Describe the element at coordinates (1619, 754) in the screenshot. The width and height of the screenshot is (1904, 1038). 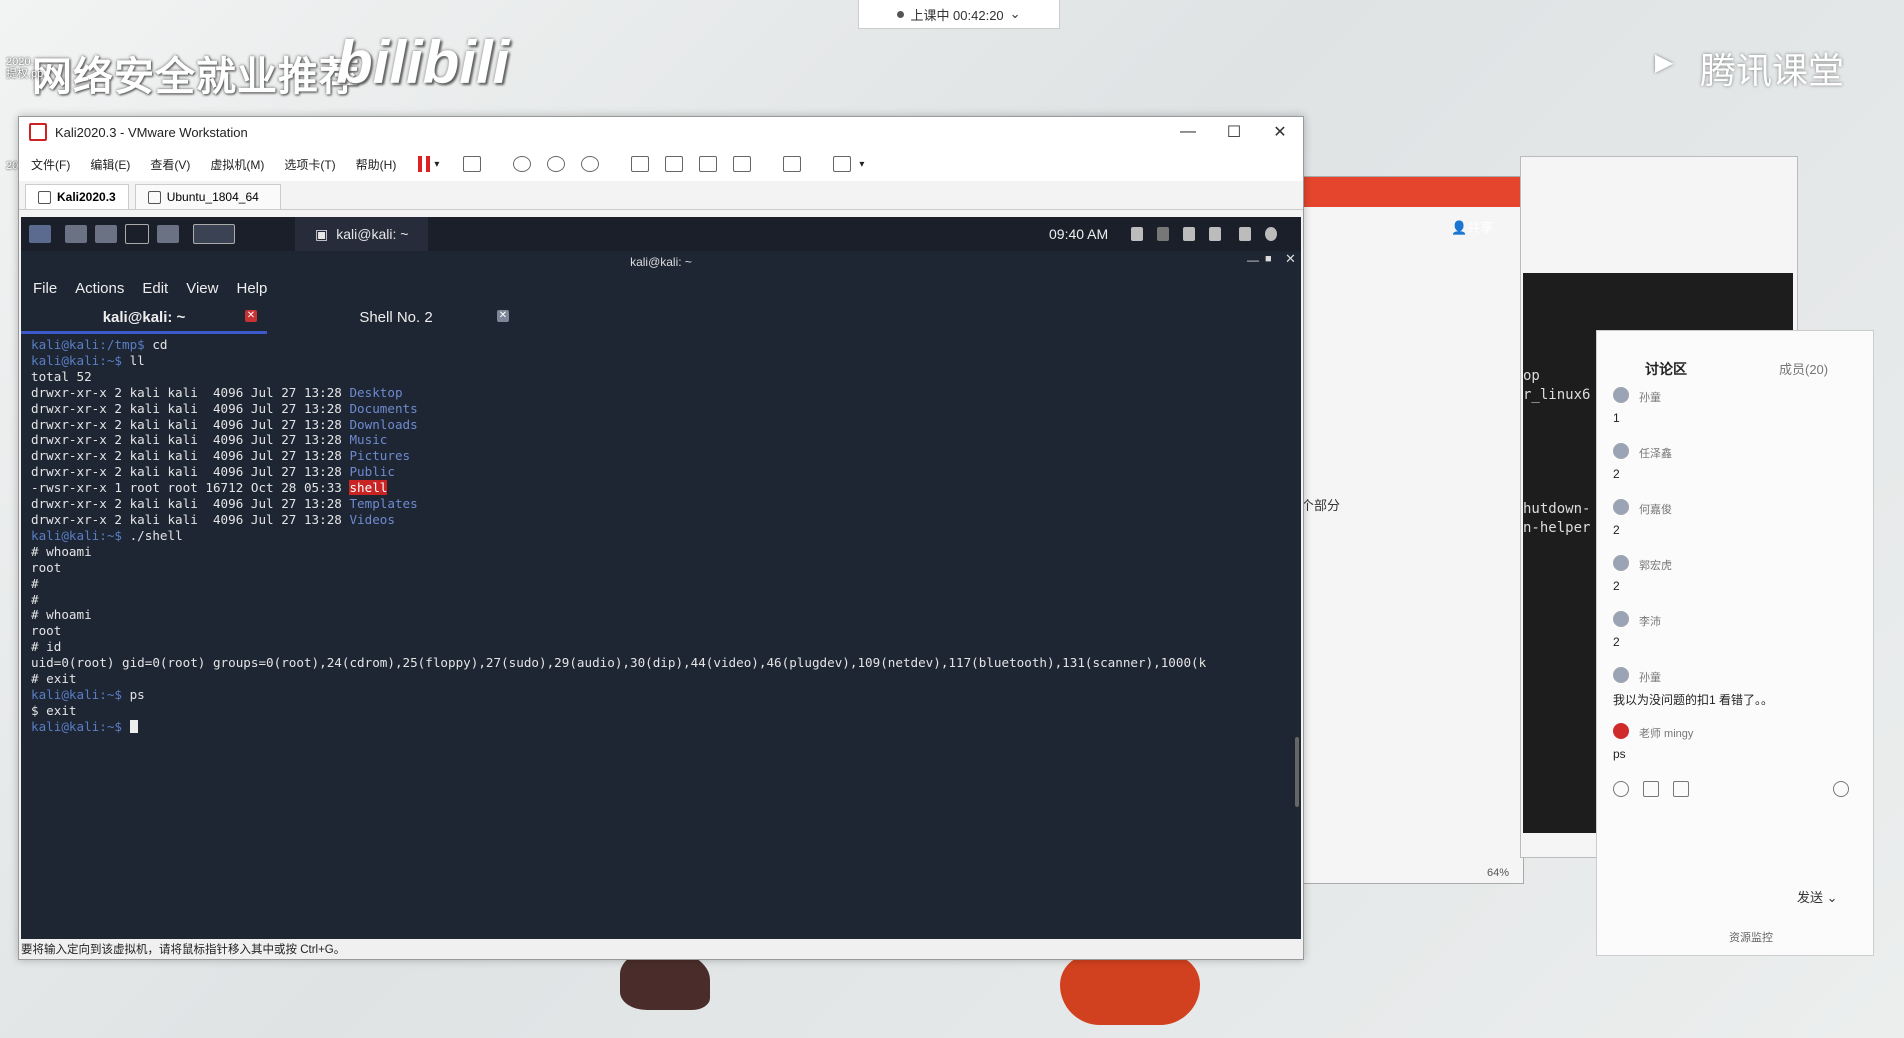
I see `chat-message-text: ps` at that location.